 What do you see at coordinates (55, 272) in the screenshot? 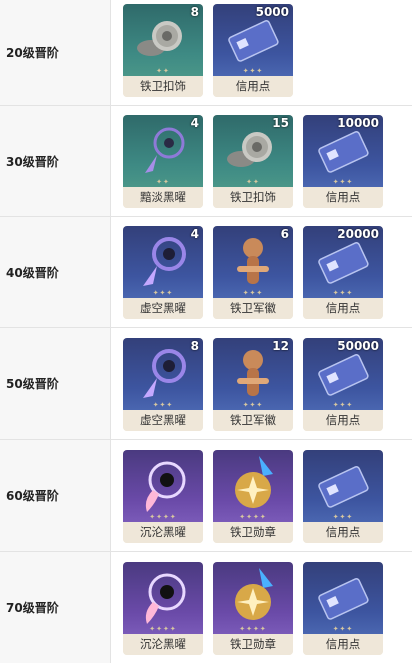
I see `ascension-level-label: 40级晋阶` at bounding box center [55, 272].